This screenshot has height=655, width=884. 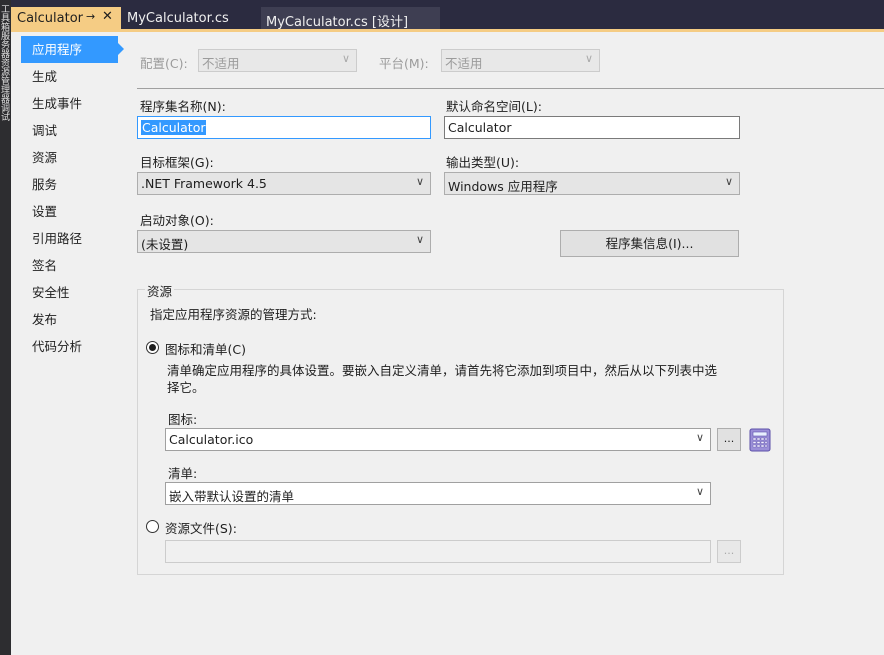 I want to click on assembly-name-label: 程序集名称(N):, so click(x=183, y=106).